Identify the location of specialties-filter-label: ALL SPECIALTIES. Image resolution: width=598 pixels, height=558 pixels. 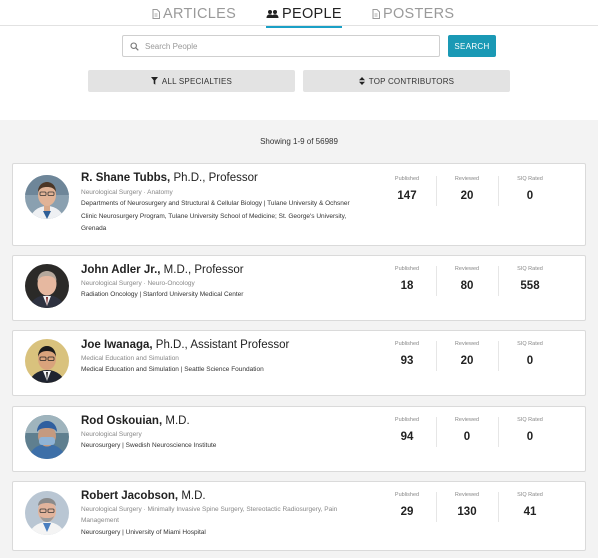
(197, 81).